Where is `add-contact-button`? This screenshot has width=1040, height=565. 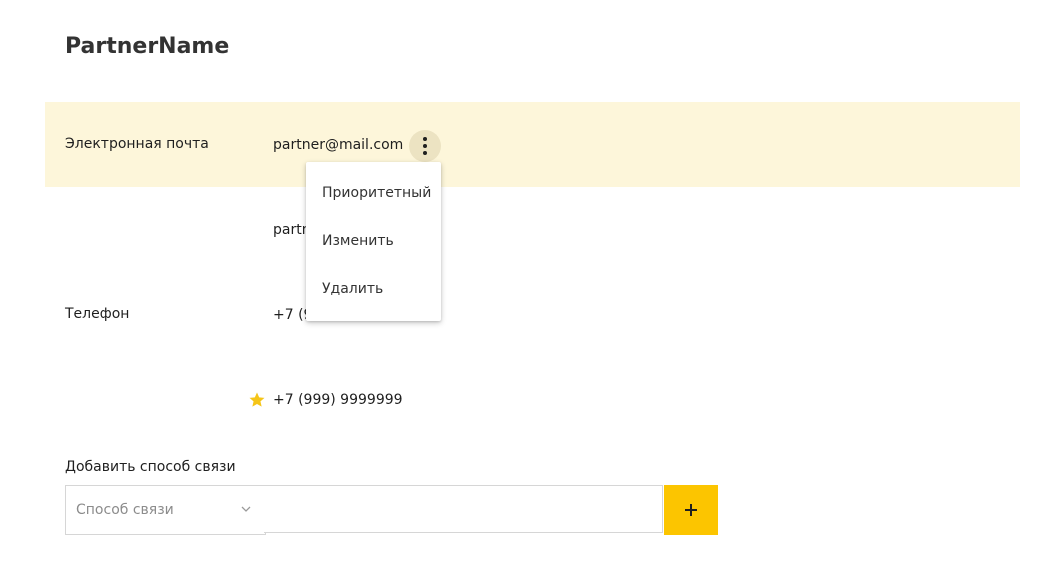 add-contact-button is located at coordinates (691, 510).